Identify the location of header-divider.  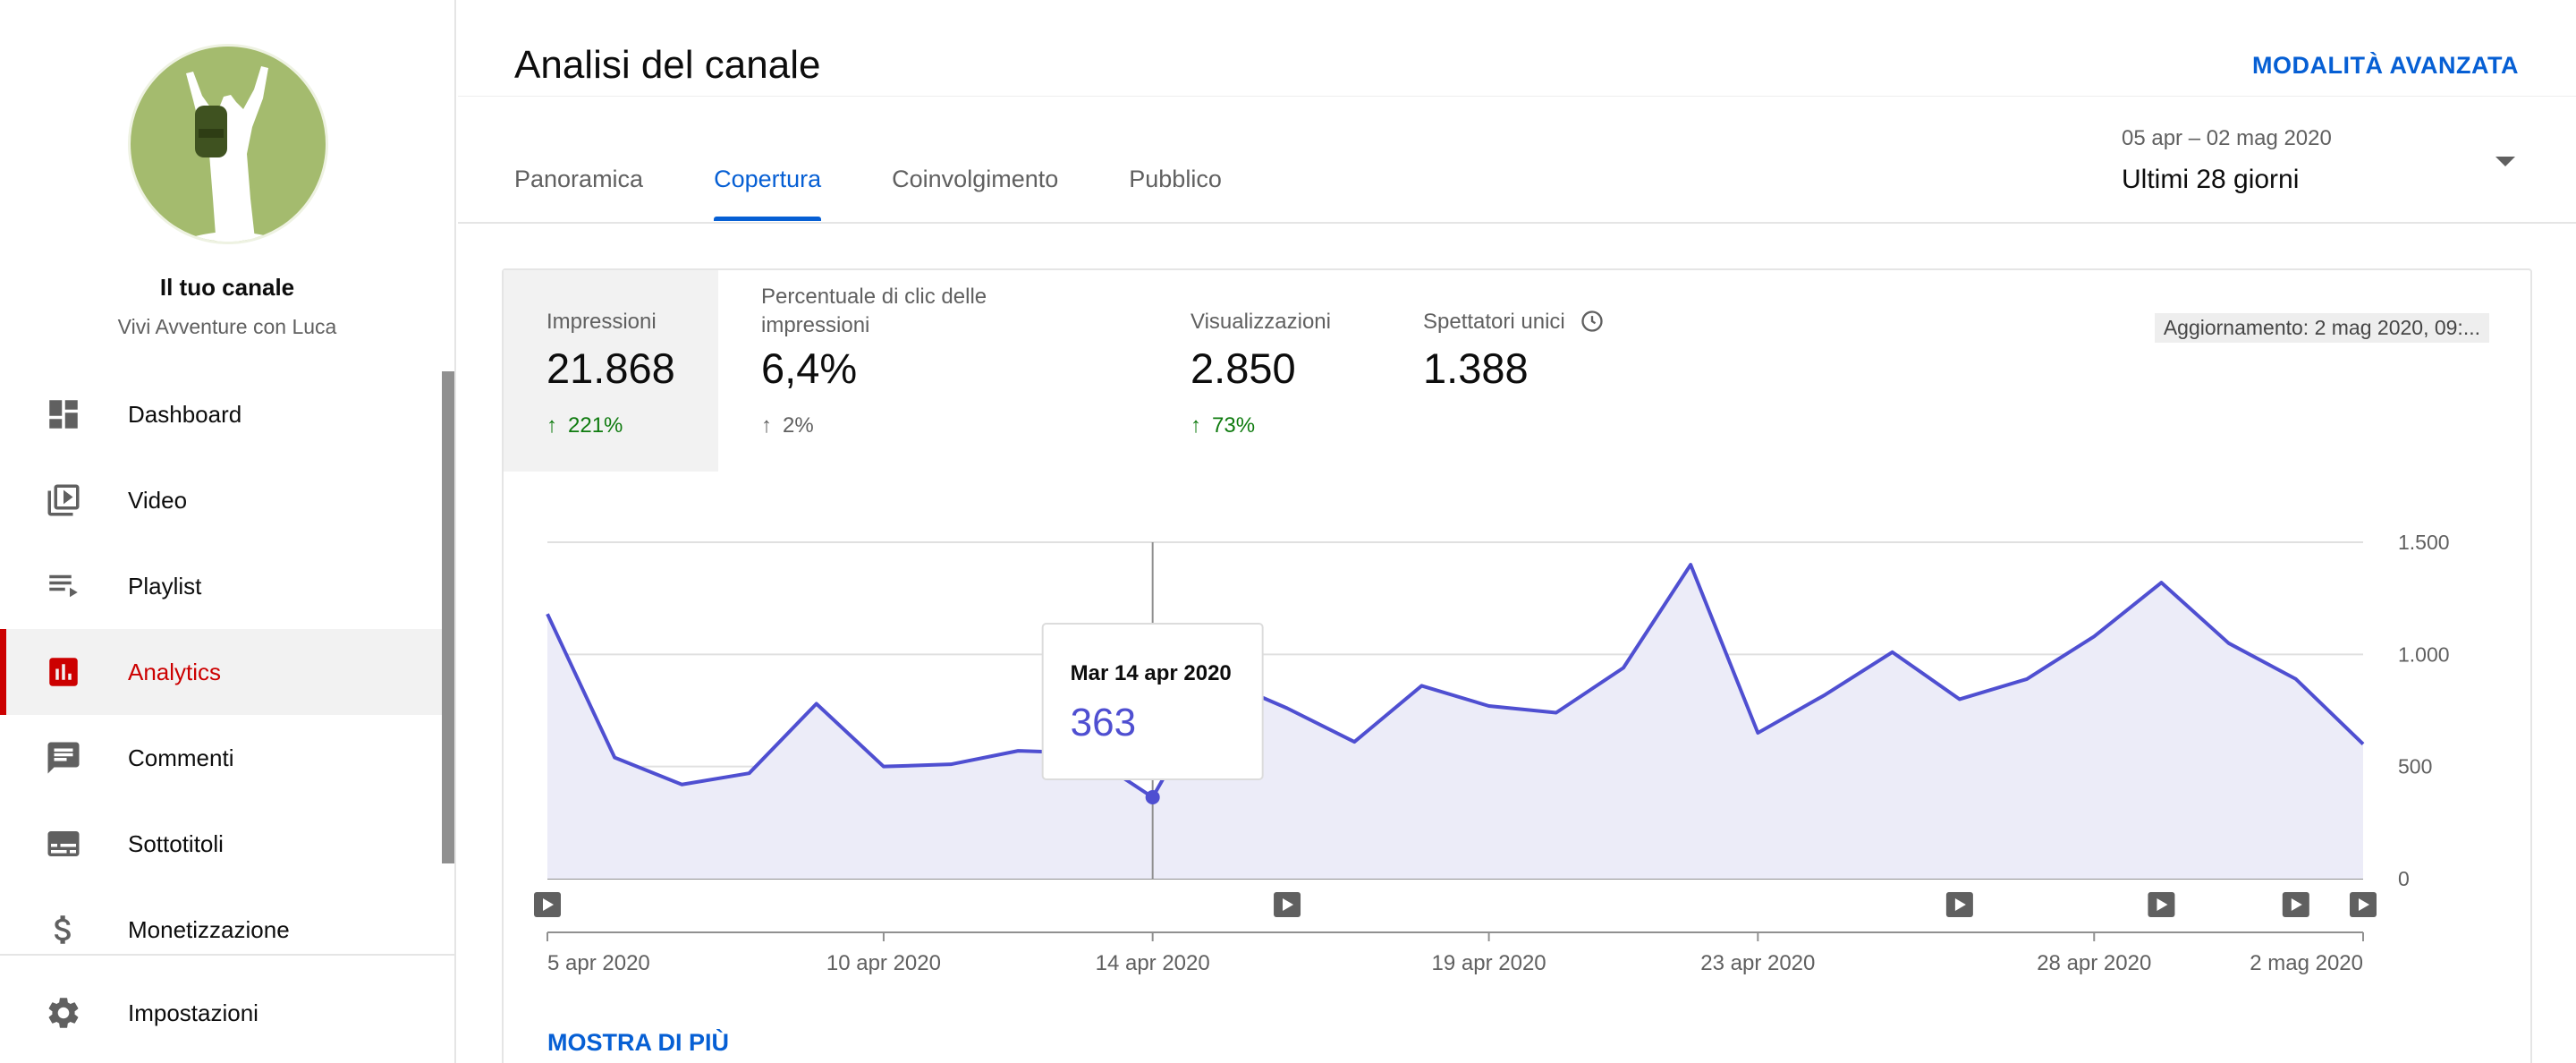
(1517, 96).